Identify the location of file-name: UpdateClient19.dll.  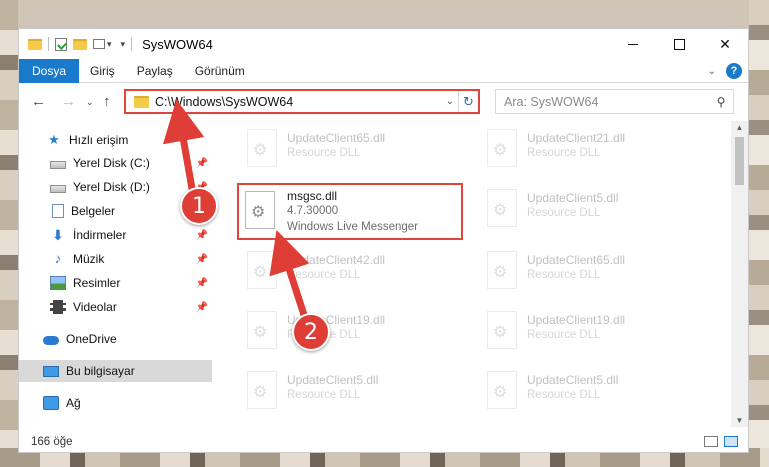
(576, 320).